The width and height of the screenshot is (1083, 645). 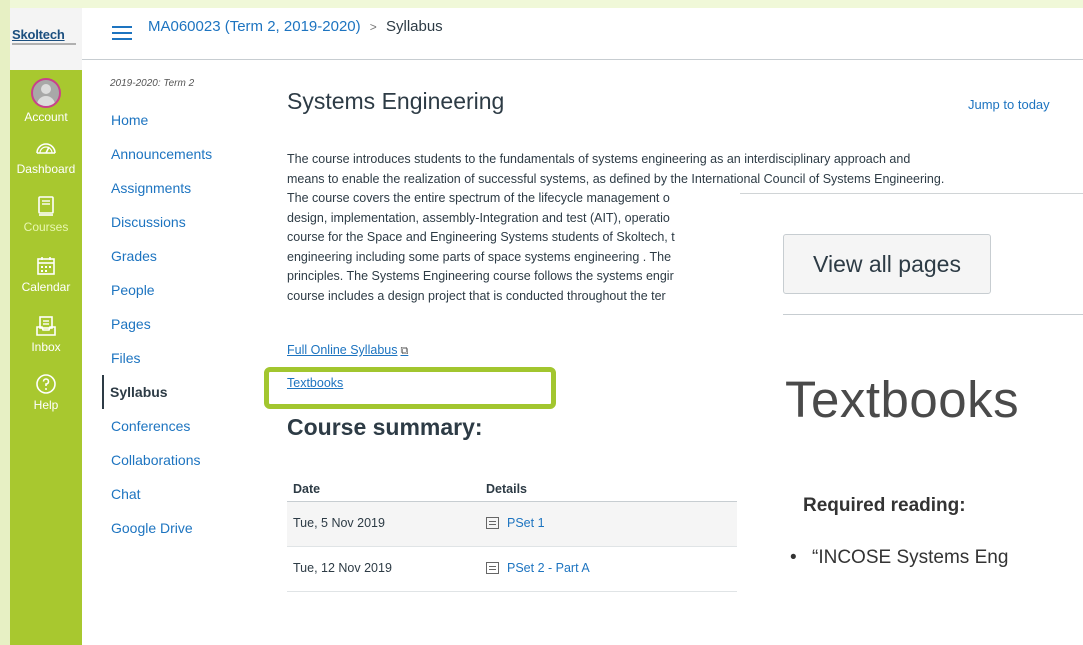 I want to click on course-nav-discussions: Discussions, so click(x=180, y=222).